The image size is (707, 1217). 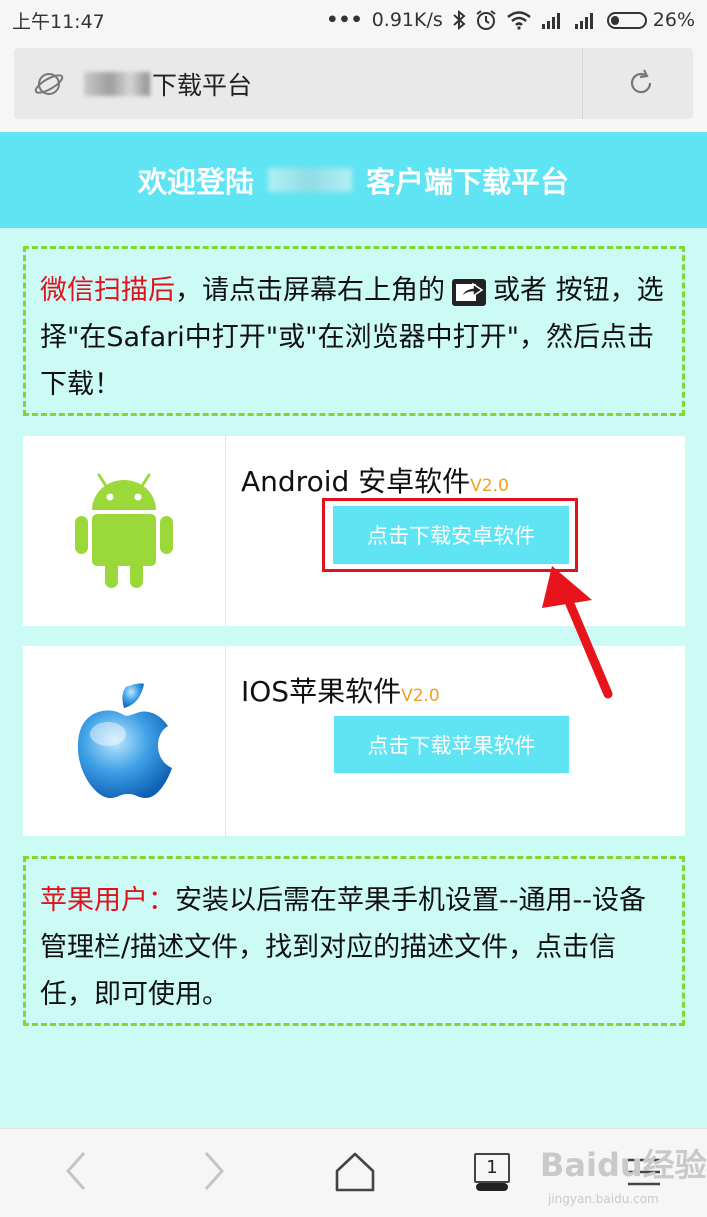 What do you see at coordinates (355, 1172) in the screenshot?
I see `home-icon` at bounding box center [355, 1172].